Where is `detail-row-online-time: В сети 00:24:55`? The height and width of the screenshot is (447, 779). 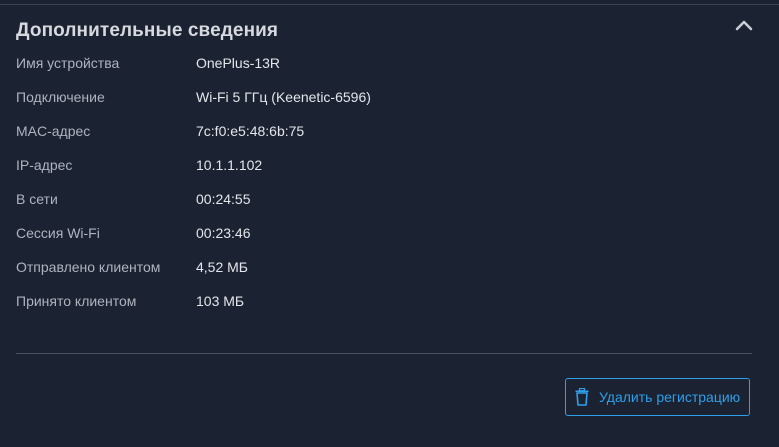 detail-row-online-time: В сети 00:24:55 is located at coordinates (386, 205).